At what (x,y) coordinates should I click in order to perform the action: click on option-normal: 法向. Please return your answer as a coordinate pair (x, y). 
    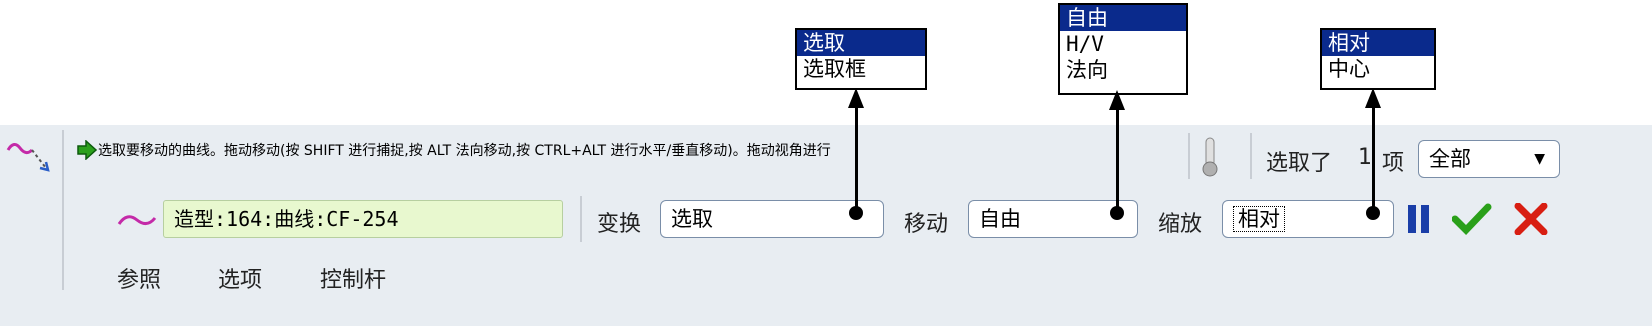
    Looking at the image, I should click on (1123, 70).